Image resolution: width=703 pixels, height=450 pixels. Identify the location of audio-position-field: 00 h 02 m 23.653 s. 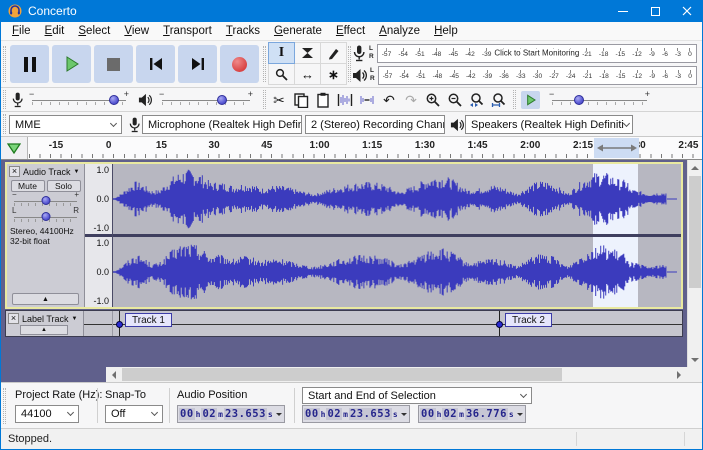
(231, 414).